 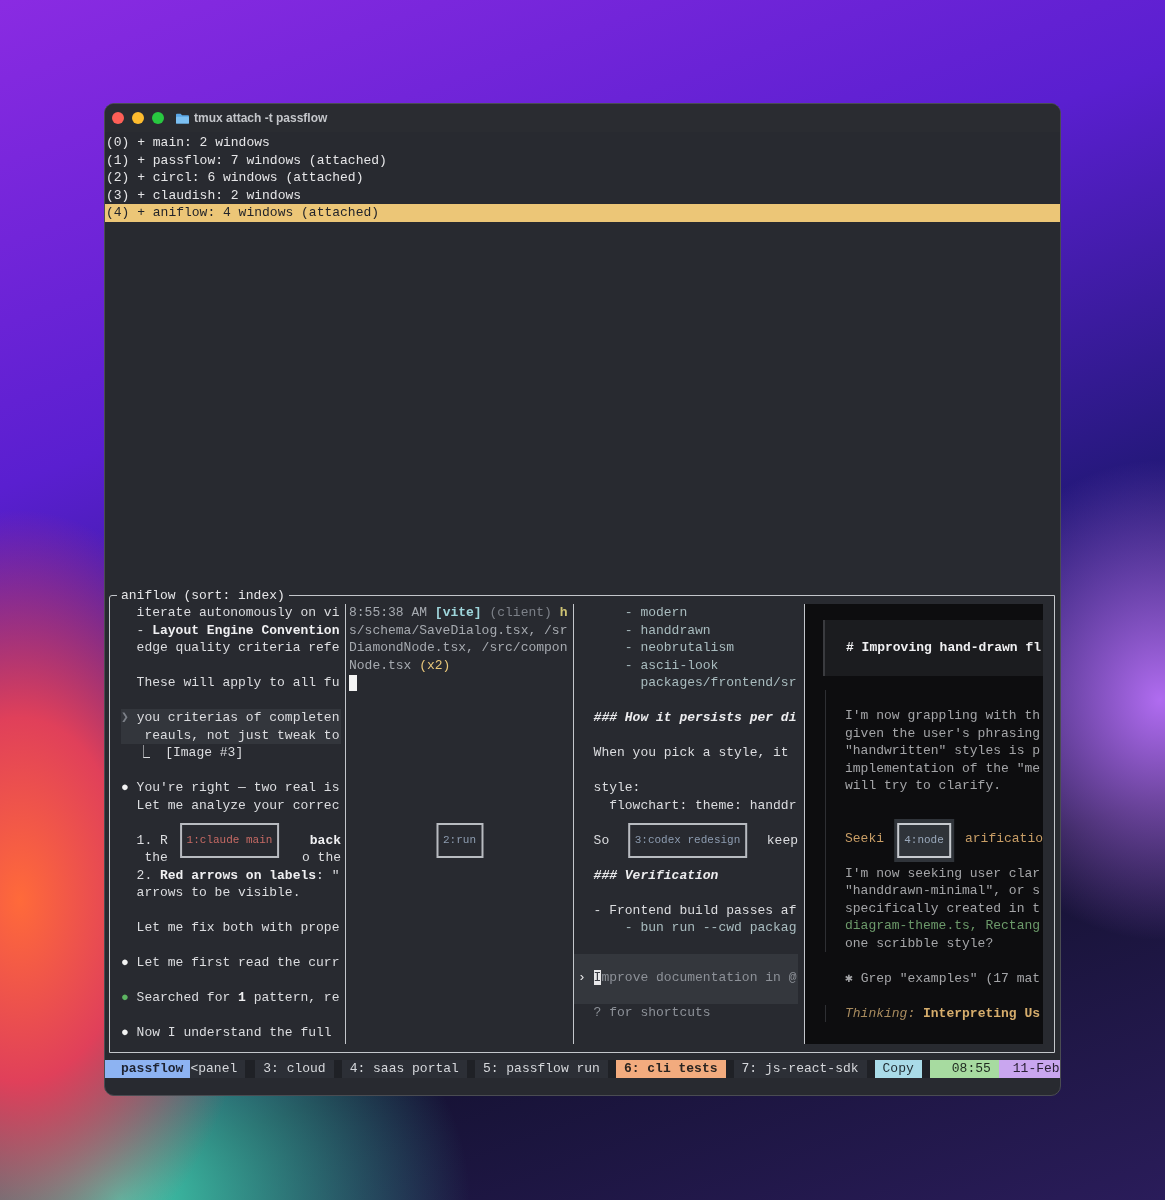 I want to click on window-tab: 3: cloud, so click(x=294, y=1069).